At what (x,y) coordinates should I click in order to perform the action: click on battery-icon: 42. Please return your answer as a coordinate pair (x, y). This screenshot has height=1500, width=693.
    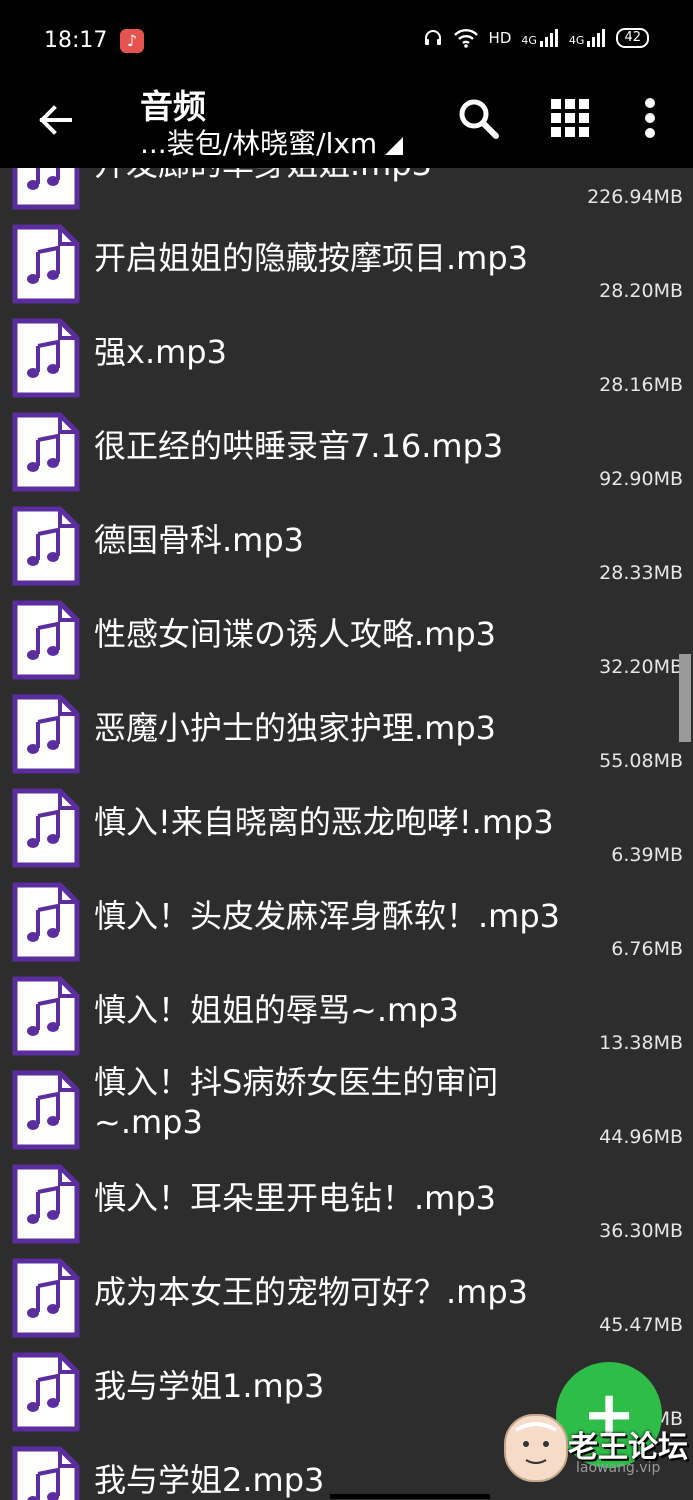
    Looking at the image, I should click on (632, 38).